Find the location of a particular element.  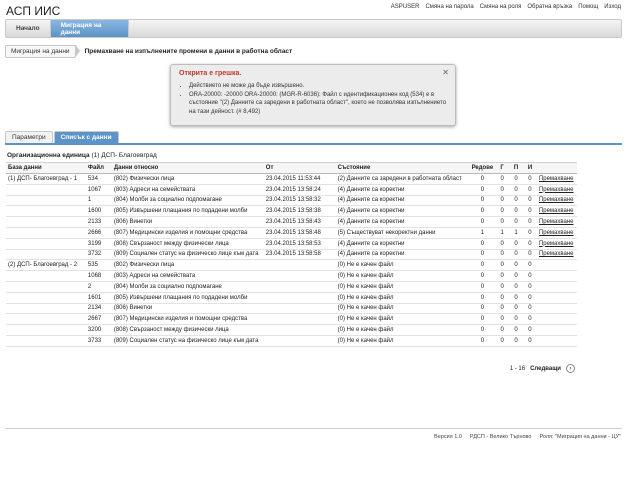

help-link: Помощ is located at coordinates (588, 7).